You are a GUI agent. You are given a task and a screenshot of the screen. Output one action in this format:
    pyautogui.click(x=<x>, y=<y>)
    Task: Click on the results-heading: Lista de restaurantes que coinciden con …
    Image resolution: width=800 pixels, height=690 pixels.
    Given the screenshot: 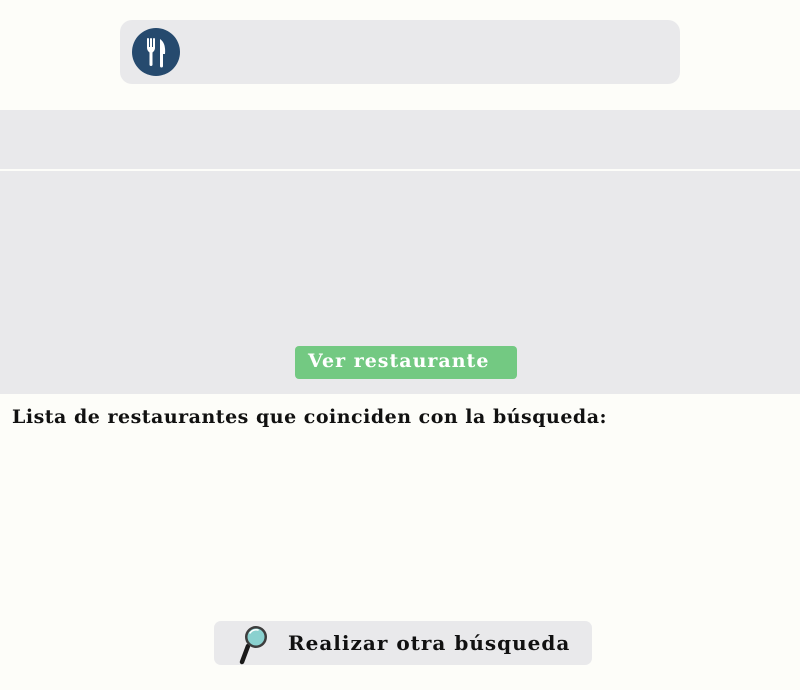 What is the action you would take?
    pyautogui.click(x=310, y=417)
    